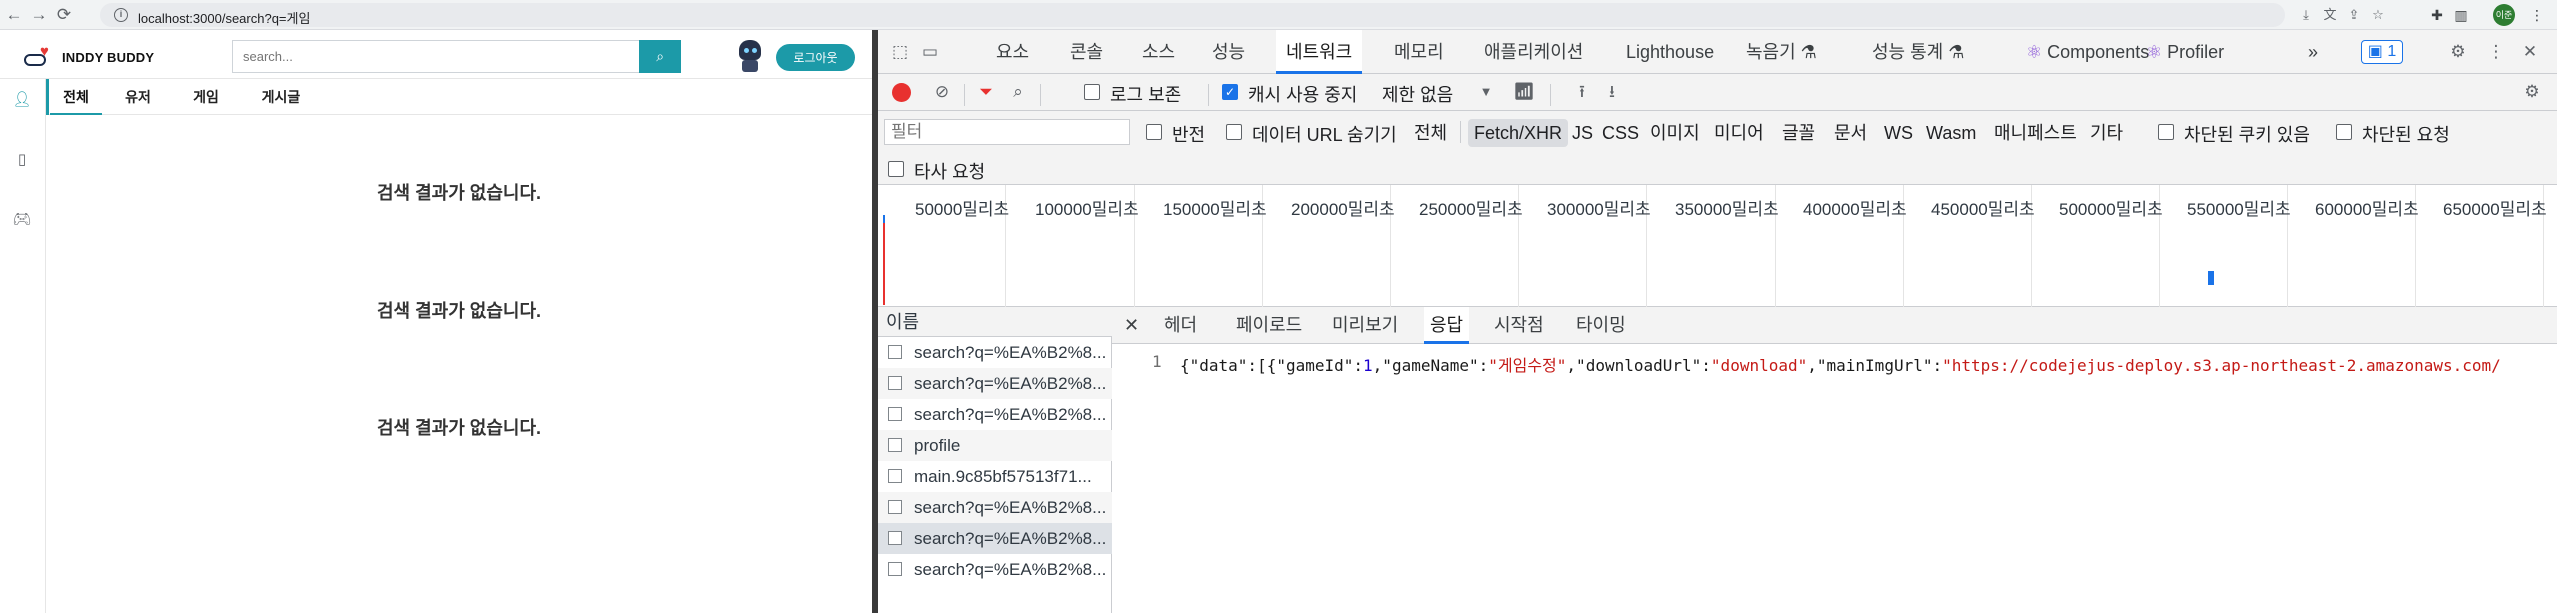 The width and height of the screenshot is (2557, 613). What do you see at coordinates (2306, 15) in the screenshot?
I see `install-icon: ⤓` at bounding box center [2306, 15].